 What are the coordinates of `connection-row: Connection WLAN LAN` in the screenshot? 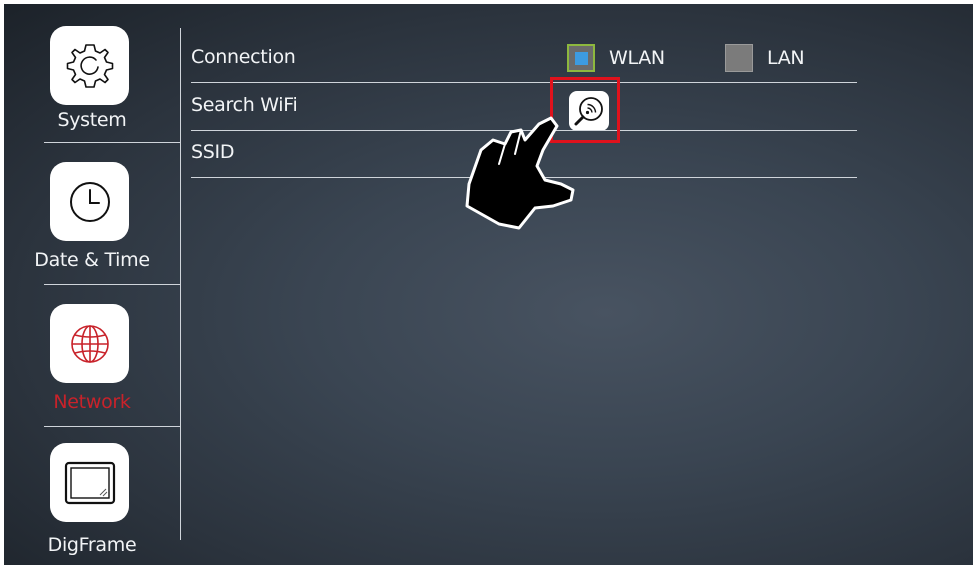 It's located at (524, 59).